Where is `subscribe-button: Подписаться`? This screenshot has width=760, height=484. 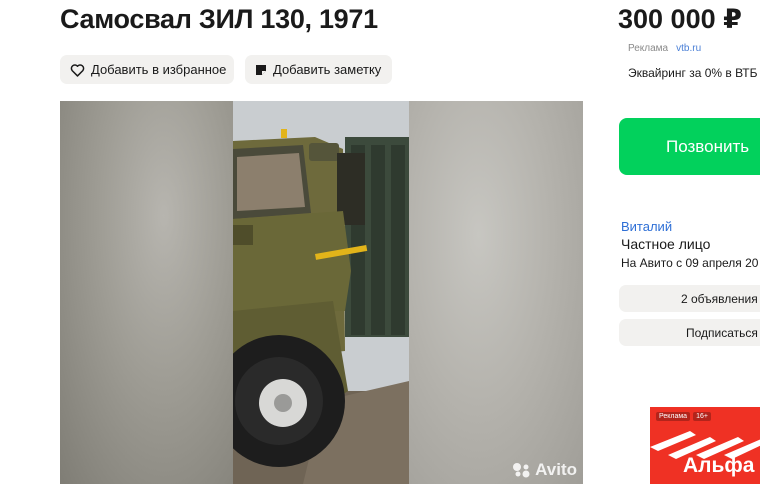
subscribe-button: Подписаться is located at coordinates (689, 332).